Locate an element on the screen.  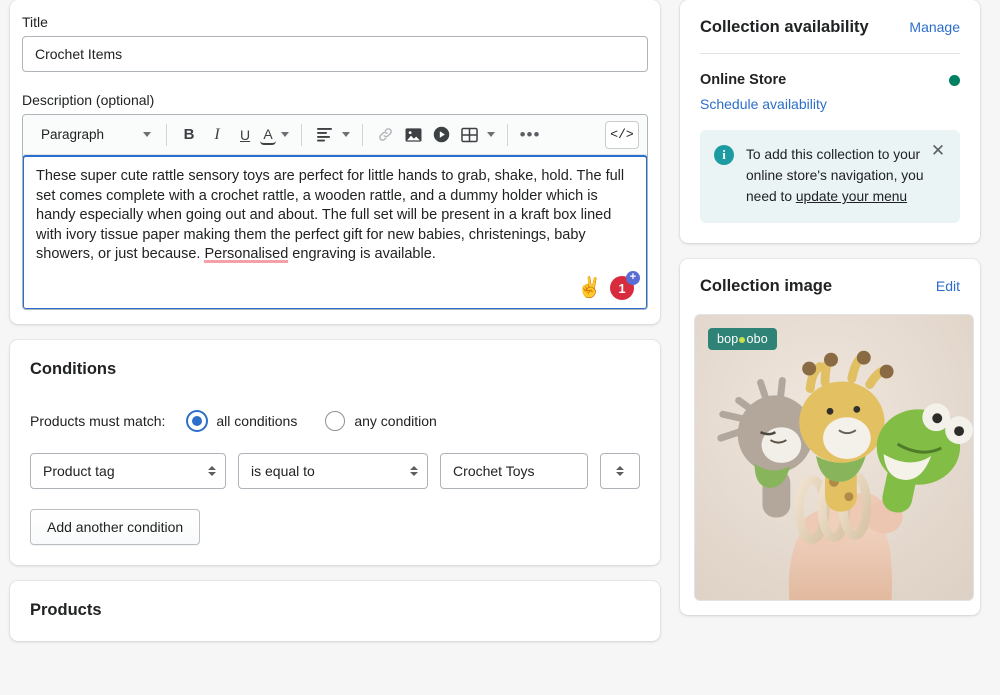
brand-watermark: bop obo is located at coordinates (742, 339).